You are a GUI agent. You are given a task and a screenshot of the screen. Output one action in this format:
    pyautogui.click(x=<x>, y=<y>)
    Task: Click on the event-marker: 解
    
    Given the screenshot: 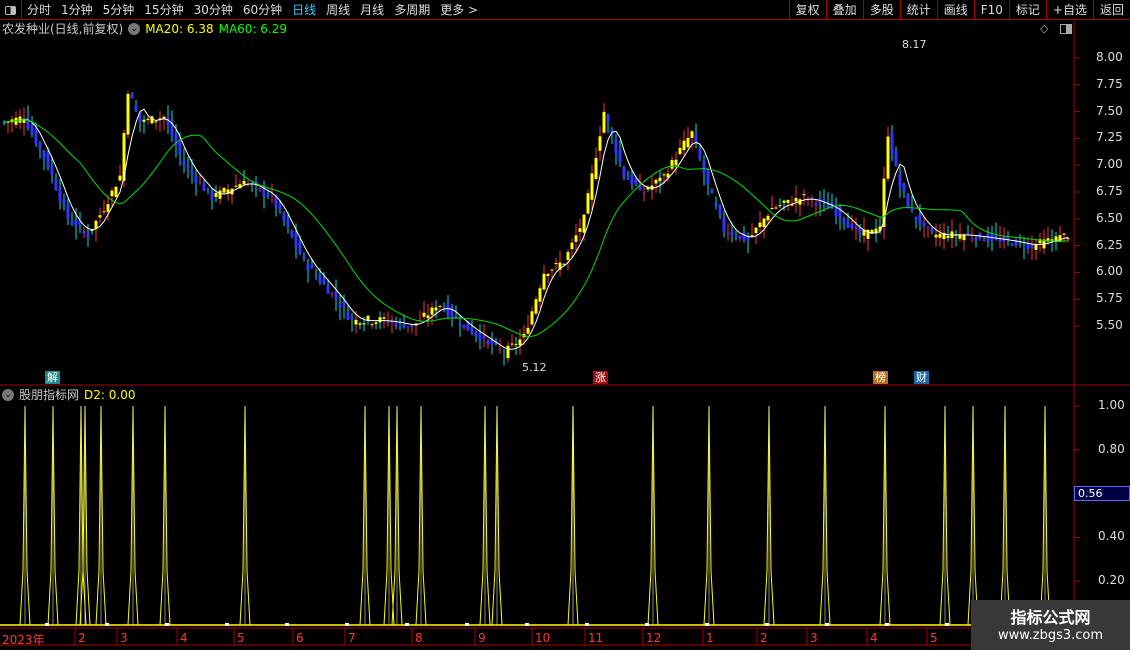 What is the action you would take?
    pyautogui.click(x=52, y=377)
    